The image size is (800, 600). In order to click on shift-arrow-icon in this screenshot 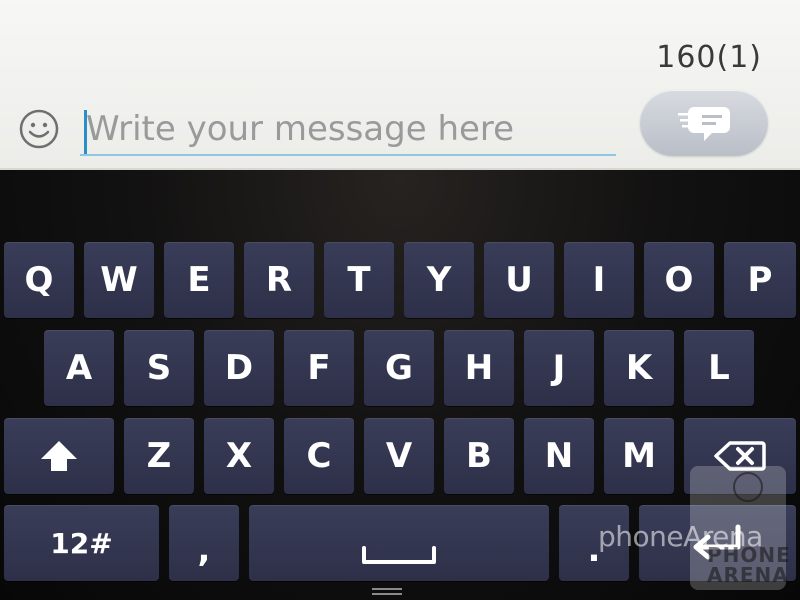, I will do `click(59, 456)`.